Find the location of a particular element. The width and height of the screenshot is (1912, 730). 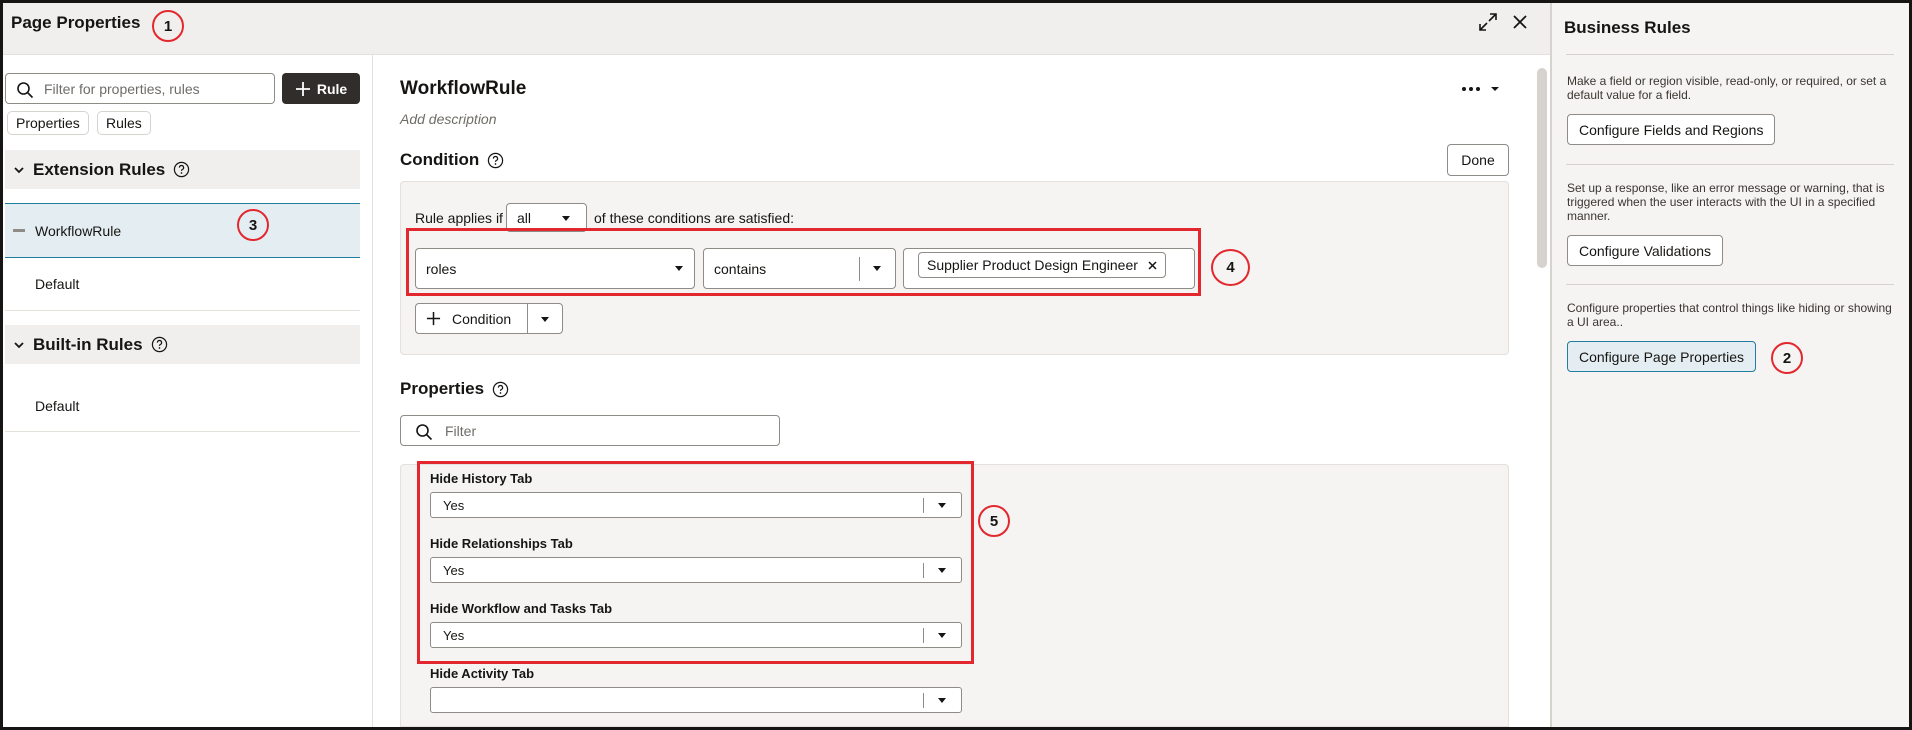

properties-heading: Properties is located at coordinates (442, 388).